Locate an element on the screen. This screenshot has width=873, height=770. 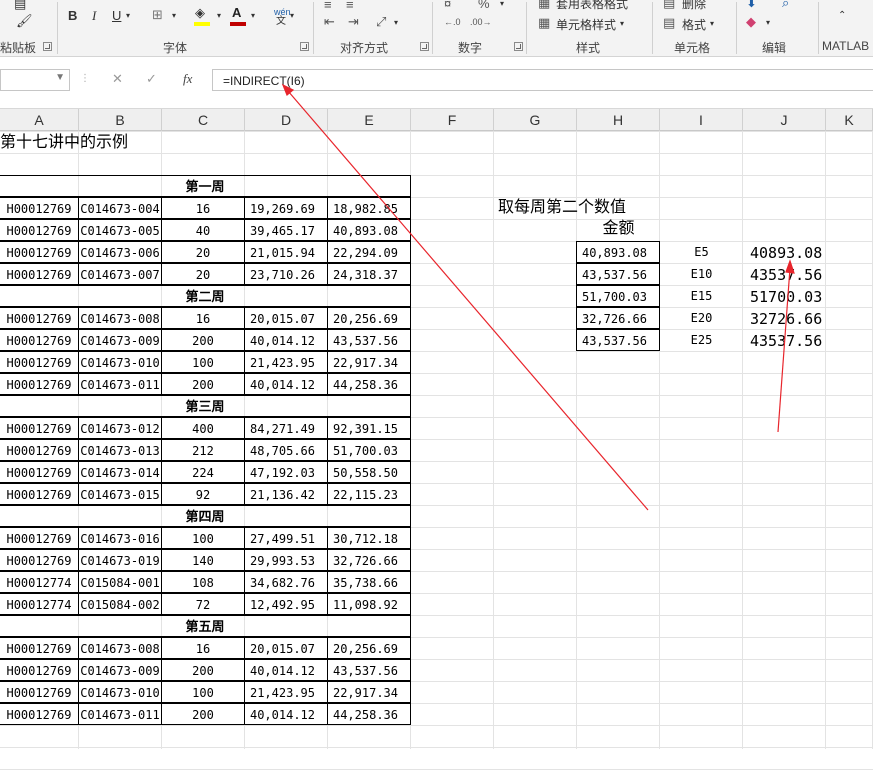
format-painter-icon: 🖌 is located at coordinates (24, 21).